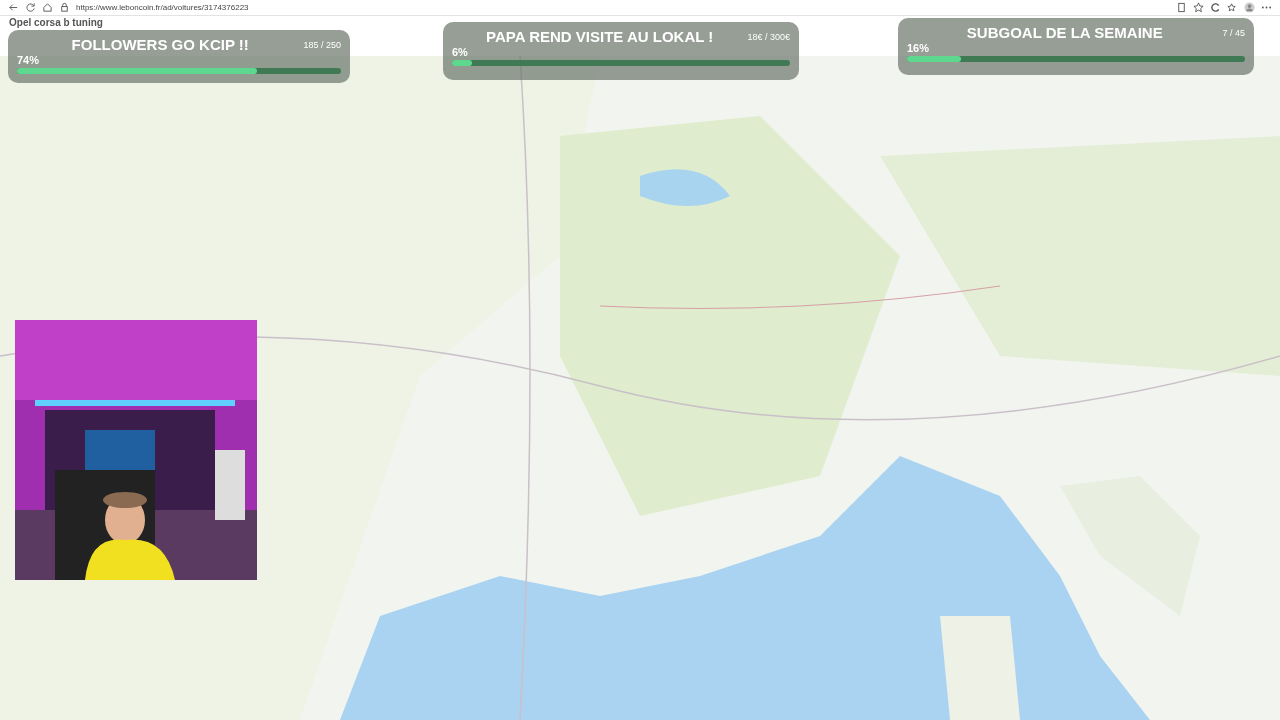 This screenshot has height=720, width=1280. What do you see at coordinates (160, 44) in the screenshot?
I see `goal-title: FOLLOWERS GO KCIP !!` at bounding box center [160, 44].